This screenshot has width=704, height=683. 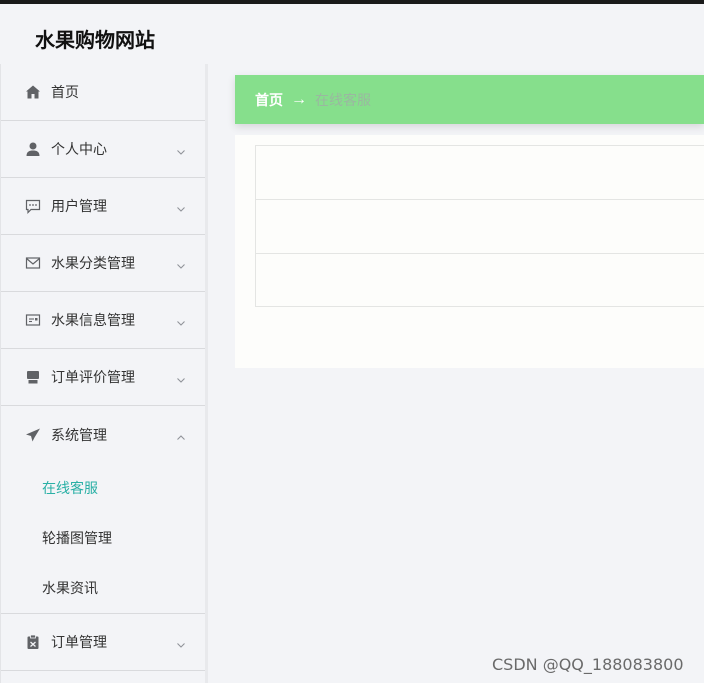 I want to click on watermark: CSDN @QQ_188083800, so click(x=588, y=664).